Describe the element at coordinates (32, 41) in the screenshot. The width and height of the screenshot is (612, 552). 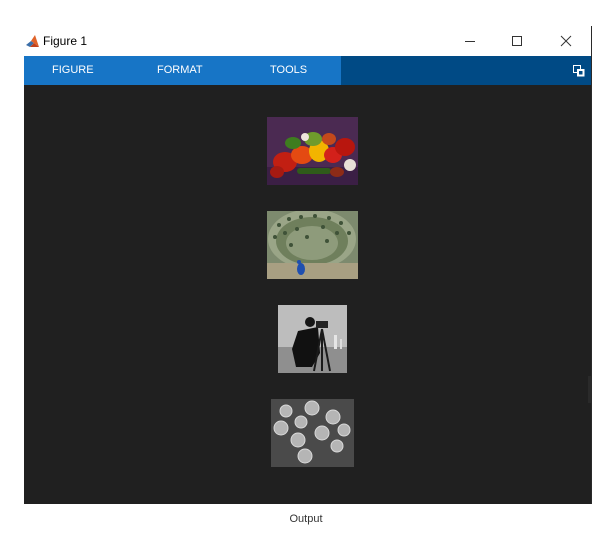
I see `matlab-logo-icon` at that location.